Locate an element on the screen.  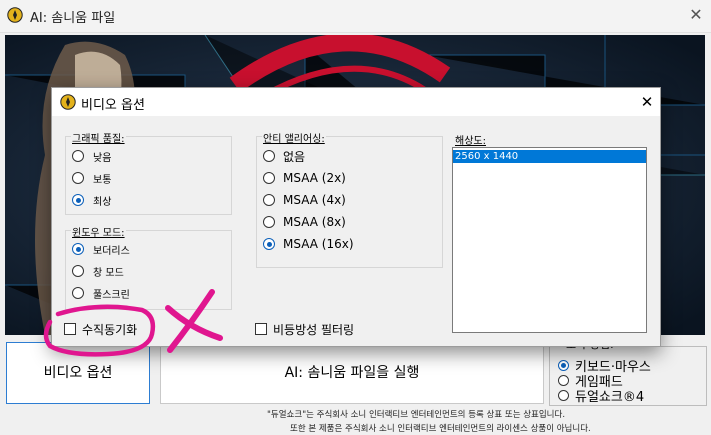
magenta-x-annotation-icon is located at coordinates (194, 321).